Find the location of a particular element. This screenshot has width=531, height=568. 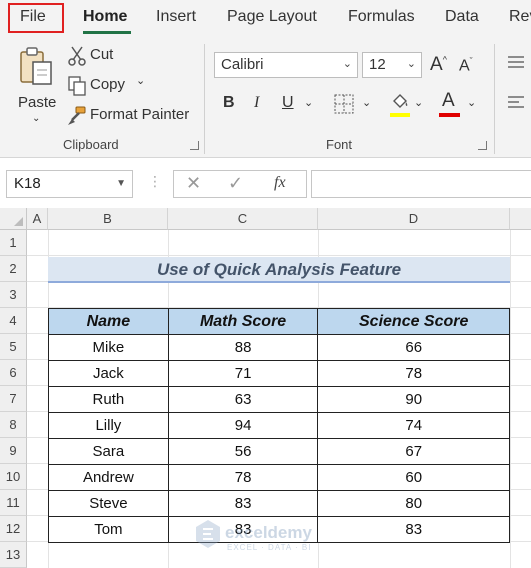

cell-math-score: 88 is located at coordinates (243, 347).